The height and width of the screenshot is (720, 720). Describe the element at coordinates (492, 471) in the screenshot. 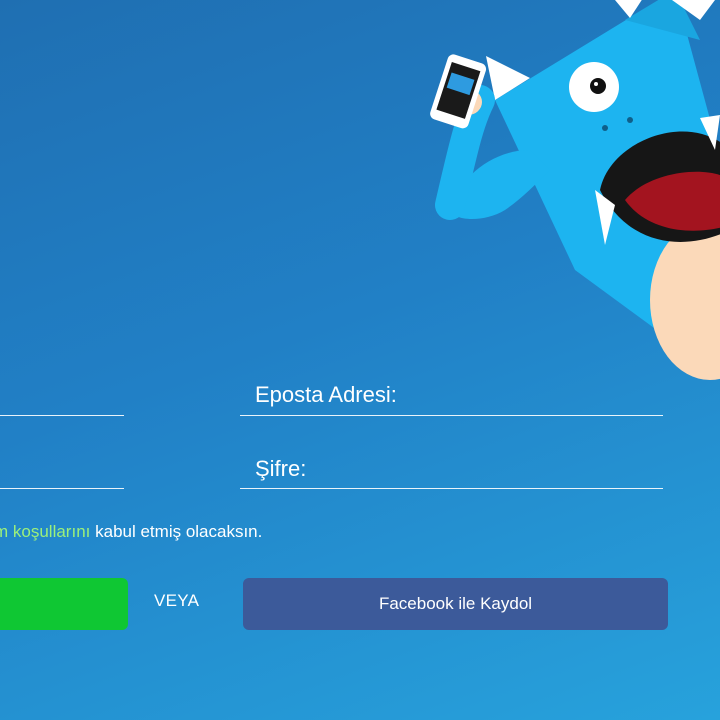

I see `password-input` at that location.